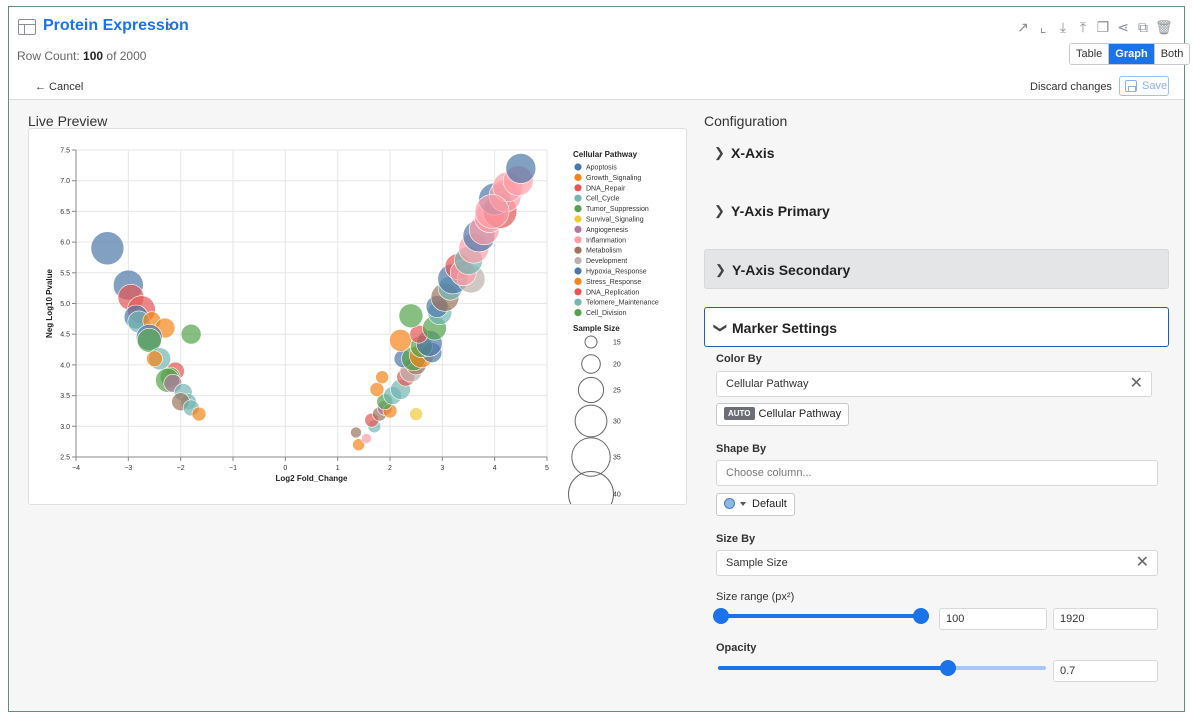 This screenshot has width=1193, height=720. I want to click on y-axis-title: Neg Log10 Pvalue, so click(49, 303).